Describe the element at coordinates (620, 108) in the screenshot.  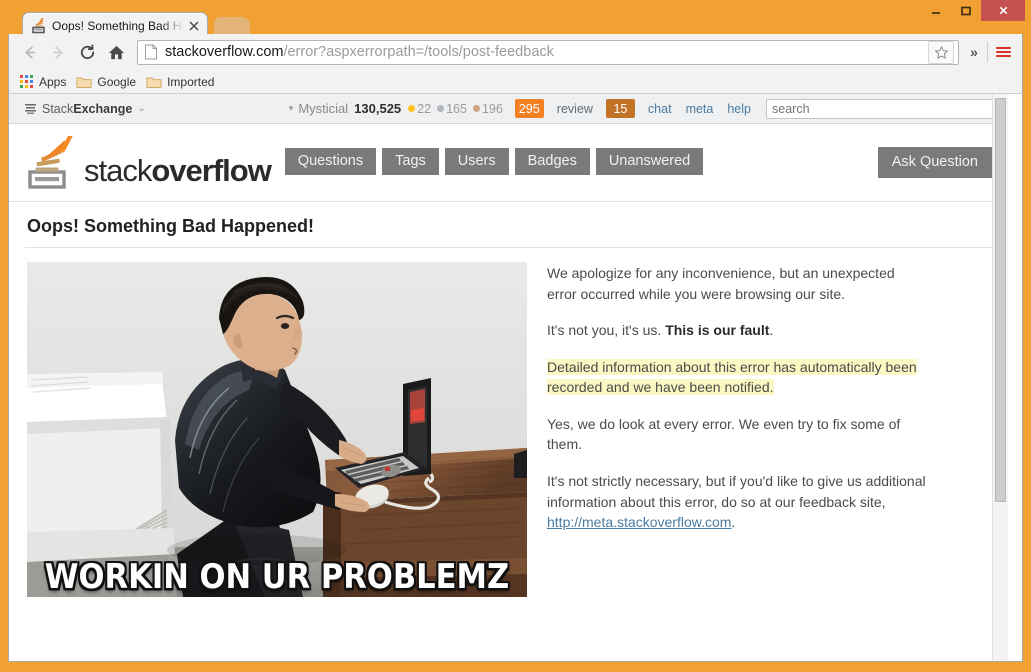
I see `inbox-count-badge: 15` at that location.